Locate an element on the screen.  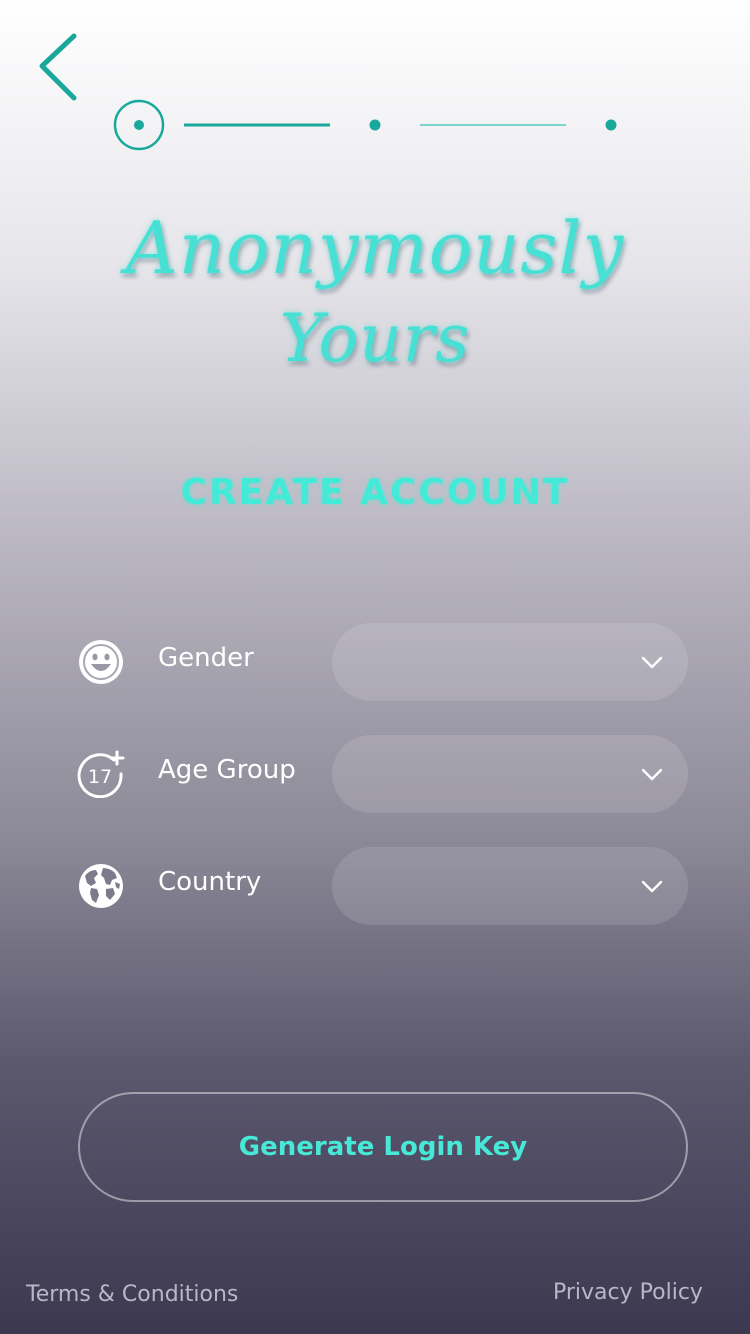
app-logo: Anonymously Yours is located at coordinates (375, 300).